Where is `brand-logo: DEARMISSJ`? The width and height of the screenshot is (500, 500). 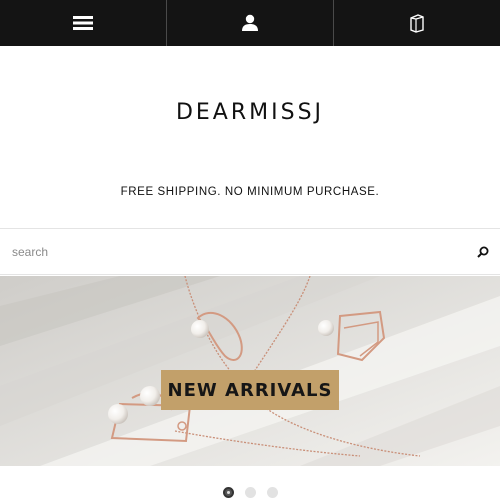
brand-logo: DEARMISSJ is located at coordinates (250, 112).